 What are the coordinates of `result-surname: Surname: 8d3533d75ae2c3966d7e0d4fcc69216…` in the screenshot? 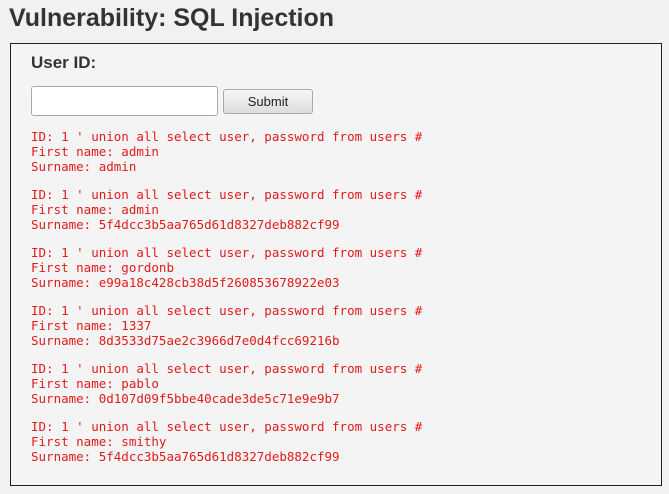 It's located at (185, 340).